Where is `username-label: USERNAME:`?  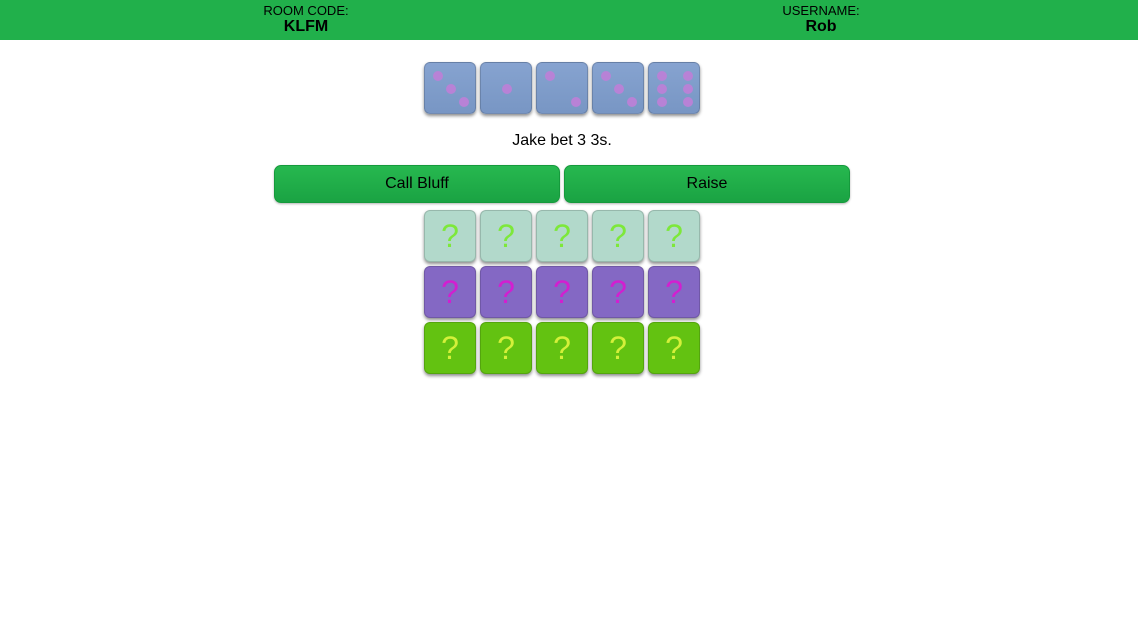
username-label: USERNAME: is located at coordinates (821, 10).